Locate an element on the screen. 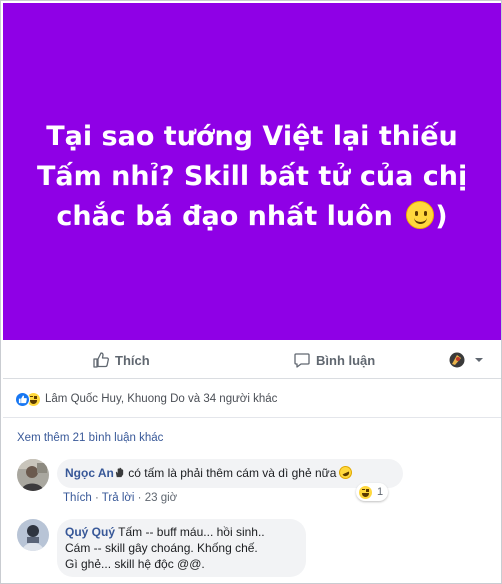 This screenshot has width=502, height=584. speech-bubble-icon is located at coordinates (302, 360).